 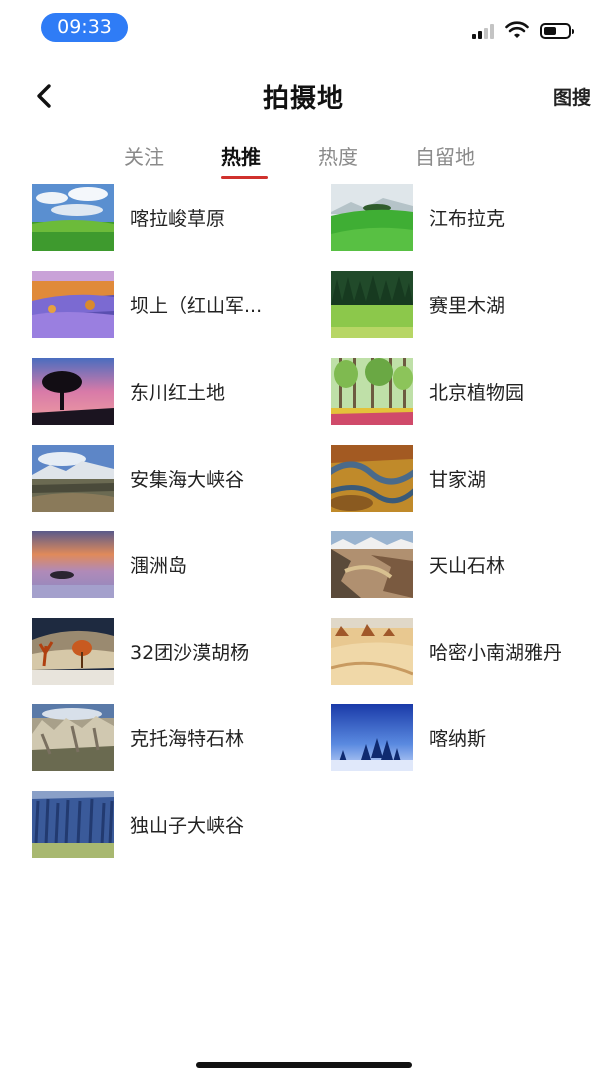 I want to click on location-item: 甘家湖, so click(x=469, y=479).